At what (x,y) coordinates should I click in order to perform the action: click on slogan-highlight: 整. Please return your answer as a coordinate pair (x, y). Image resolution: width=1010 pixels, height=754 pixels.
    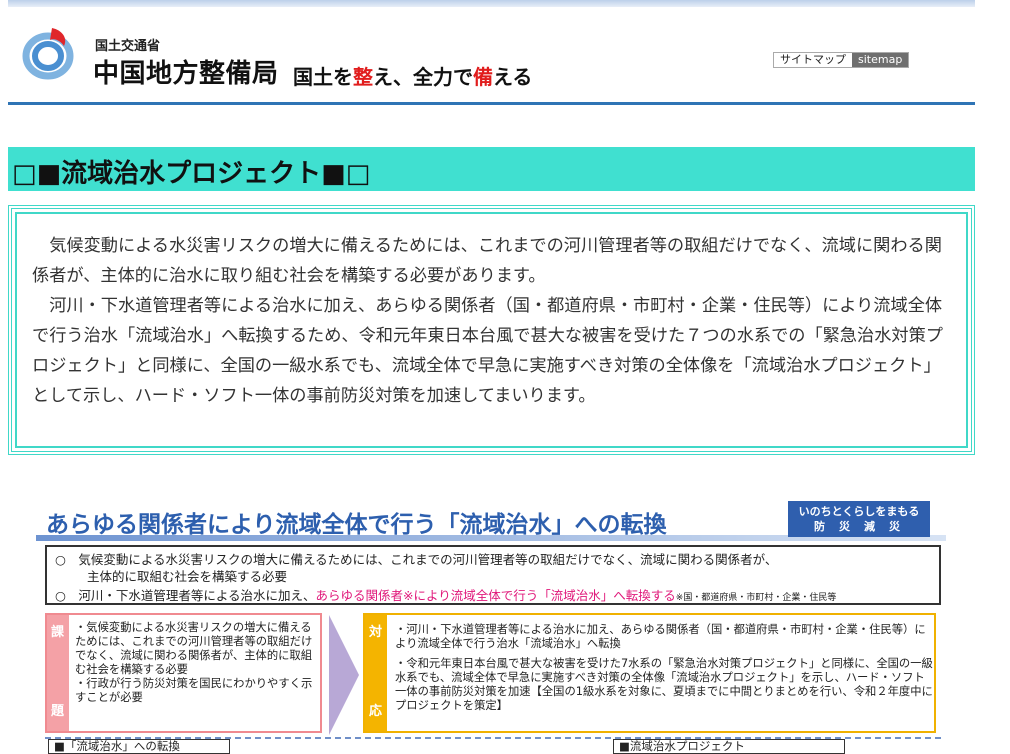
    Looking at the image, I should click on (363, 77).